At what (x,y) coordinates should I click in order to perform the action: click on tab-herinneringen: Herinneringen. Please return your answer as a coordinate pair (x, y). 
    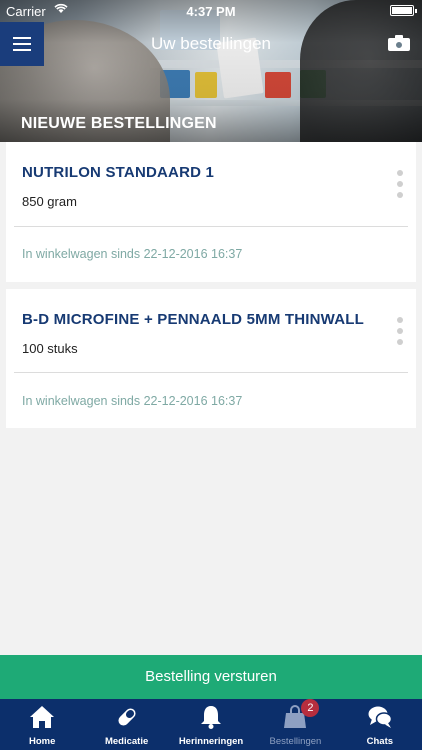
    Looking at the image, I should click on (211, 724).